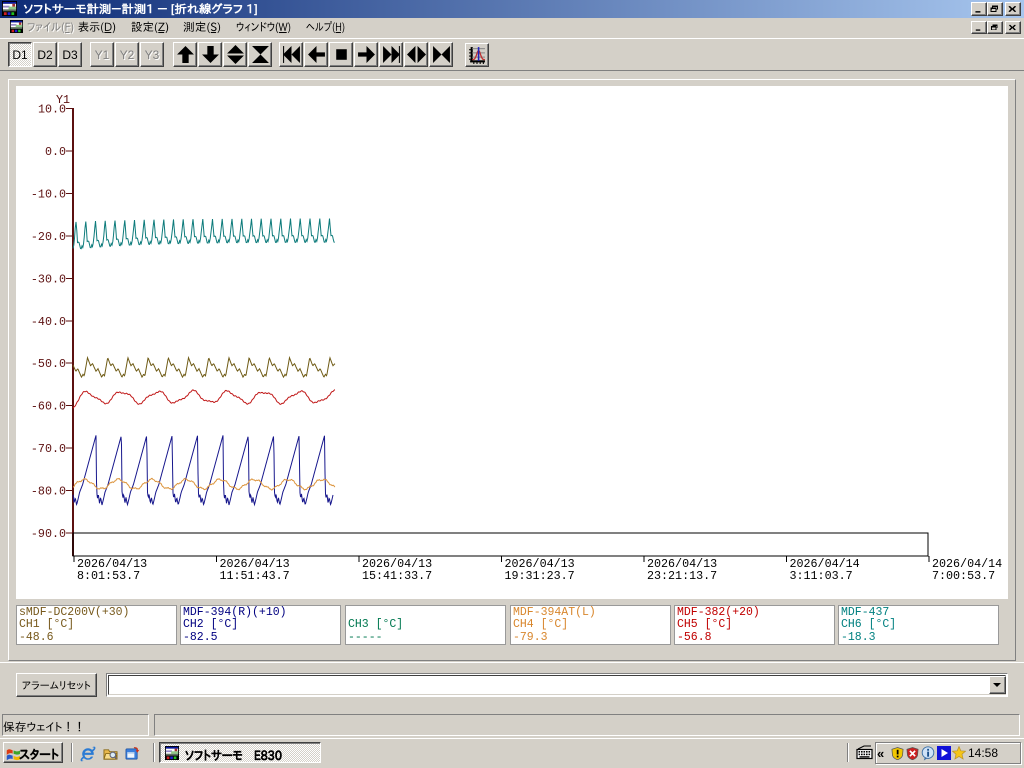 This screenshot has width=1024, height=768. What do you see at coordinates (540, 576) in the screenshot?
I see `svg-text: 19:31:23.7` at bounding box center [540, 576].